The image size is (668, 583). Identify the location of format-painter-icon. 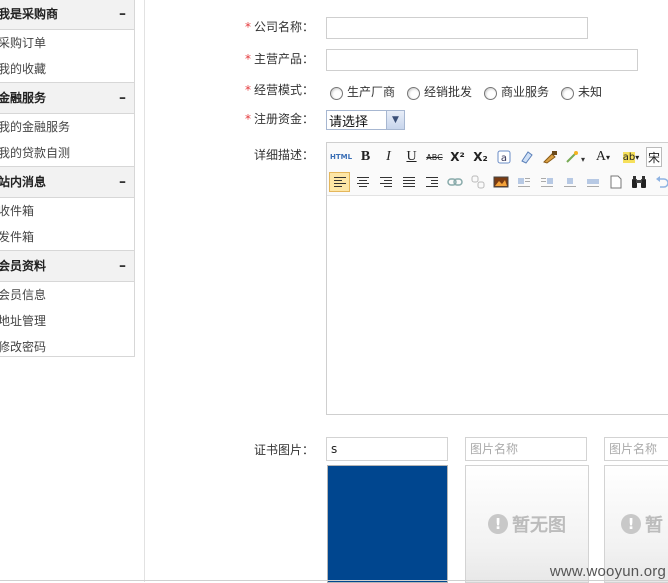
(549, 157).